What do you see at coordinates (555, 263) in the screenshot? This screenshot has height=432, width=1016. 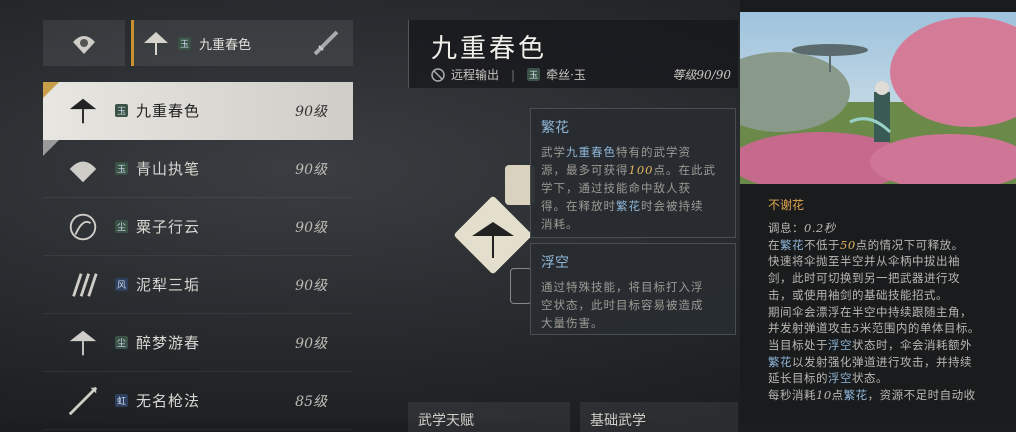 I see `tooltip-title: 浮空` at bounding box center [555, 263].